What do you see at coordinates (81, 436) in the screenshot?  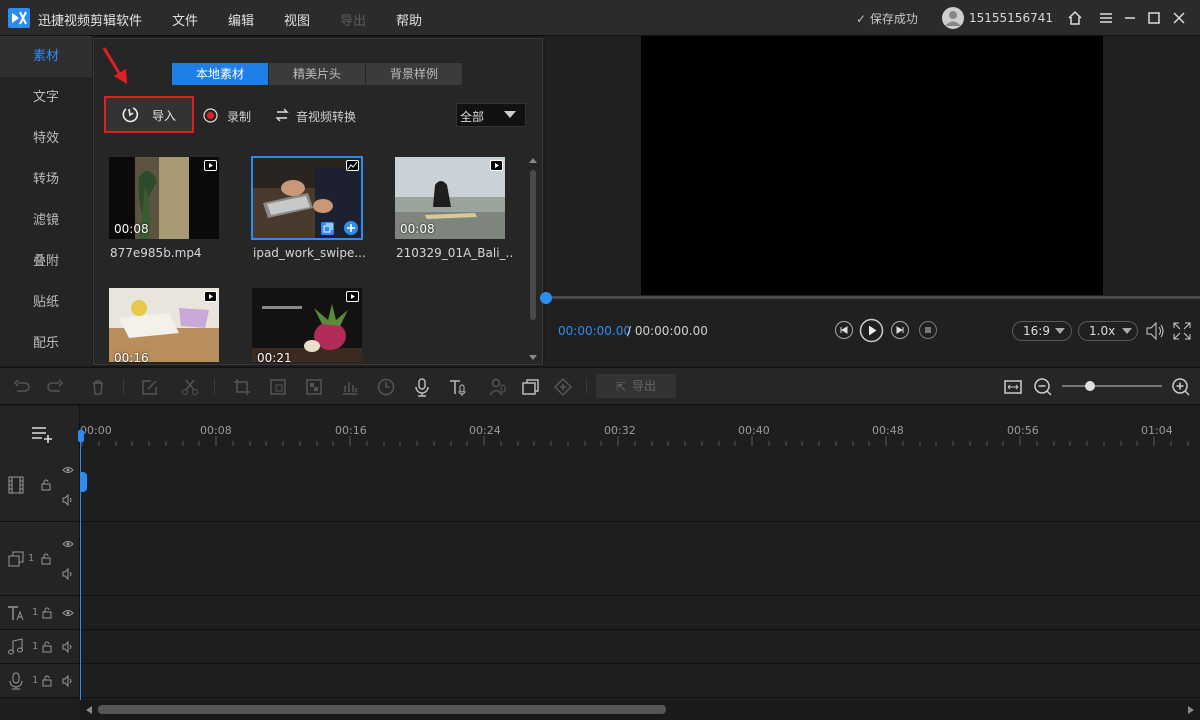 I see `playhead-handle` at bounding box center [81, 436].